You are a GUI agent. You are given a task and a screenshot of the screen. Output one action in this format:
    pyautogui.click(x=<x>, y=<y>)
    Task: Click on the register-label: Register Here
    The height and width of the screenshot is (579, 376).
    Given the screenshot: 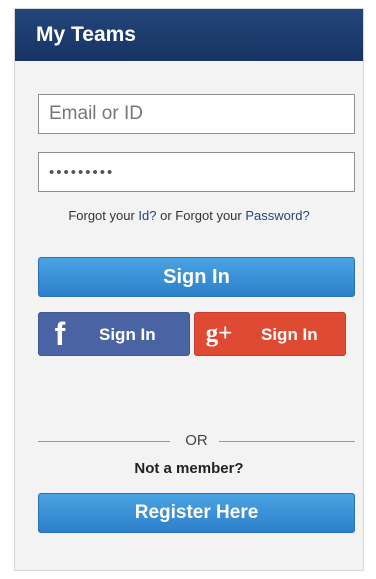 What is the action you would take?
    pyautogui.click(x=196, y=512)
    